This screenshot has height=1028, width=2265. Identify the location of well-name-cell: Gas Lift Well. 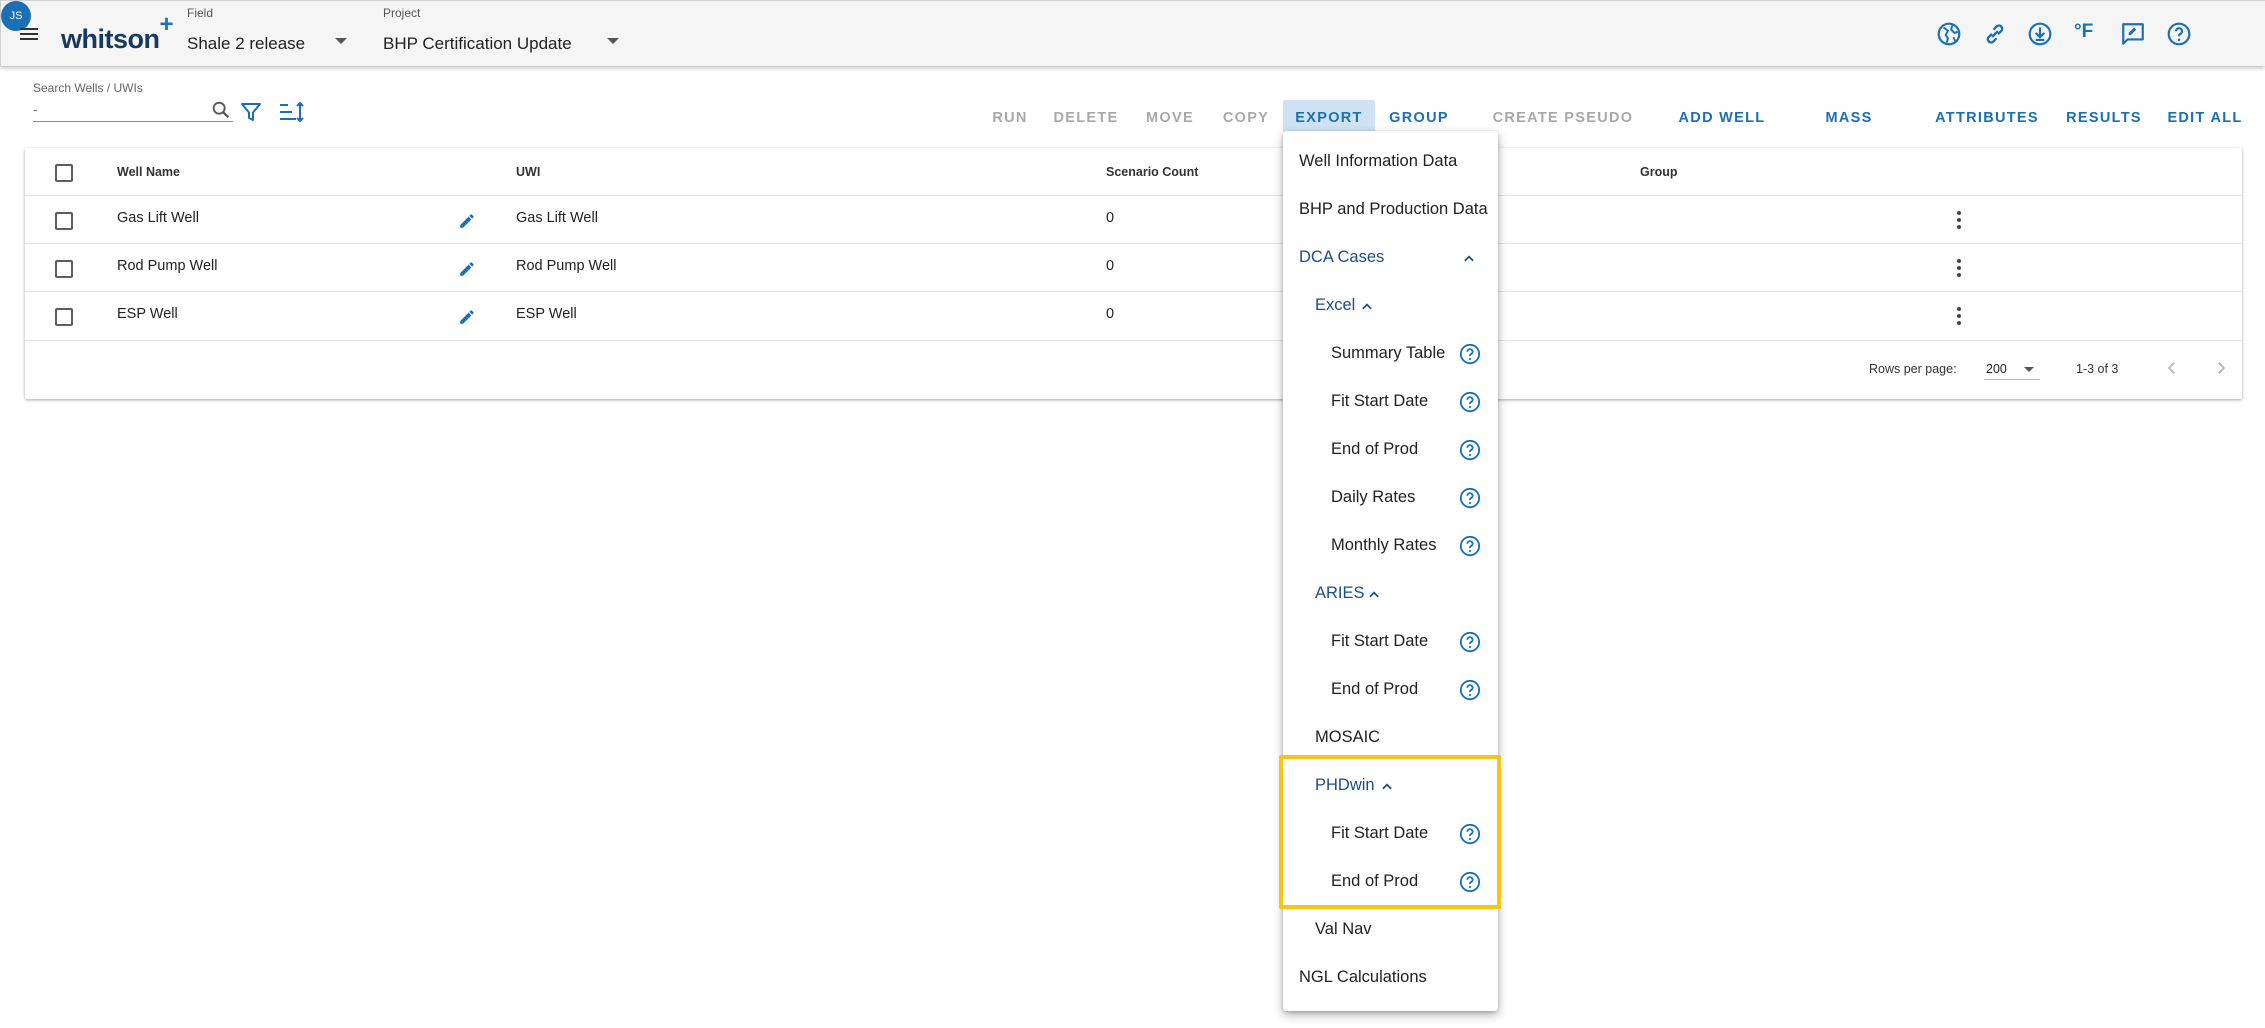
(158, 218).